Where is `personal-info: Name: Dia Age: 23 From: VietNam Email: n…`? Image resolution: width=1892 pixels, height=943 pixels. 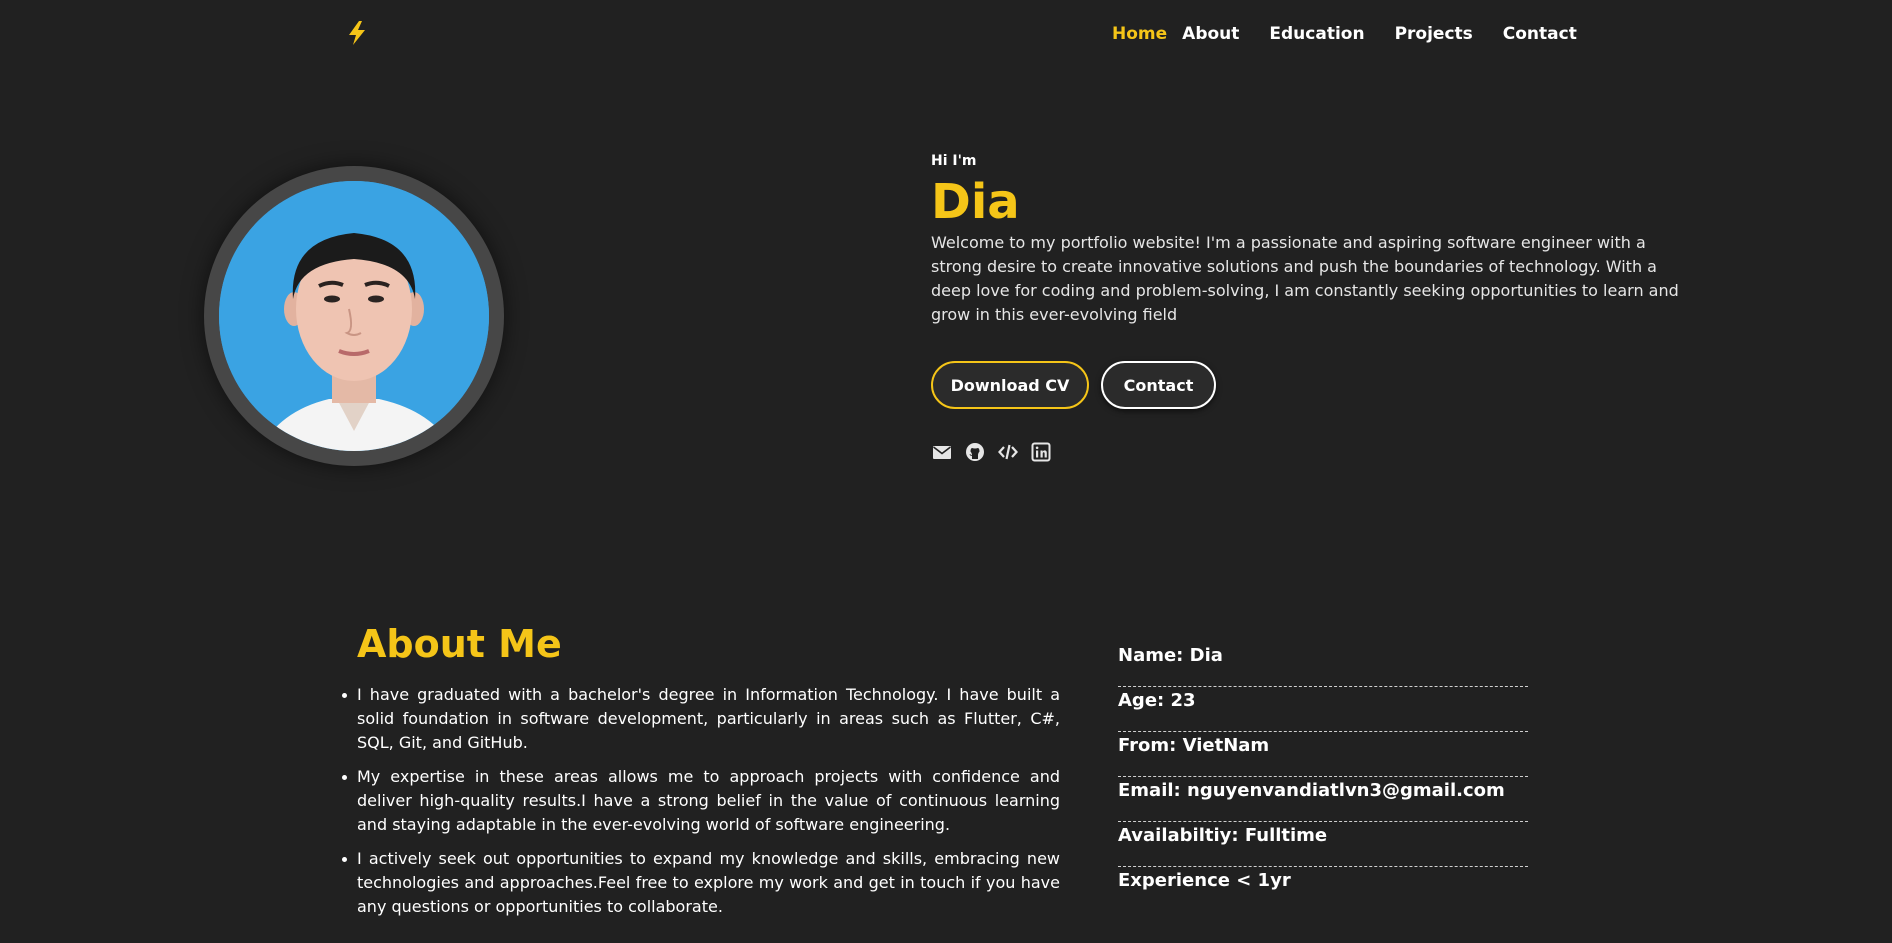 personal-info: Name: Dia Age: 23 From: VietNam Email: n… is located at coordinates (1323, 777).